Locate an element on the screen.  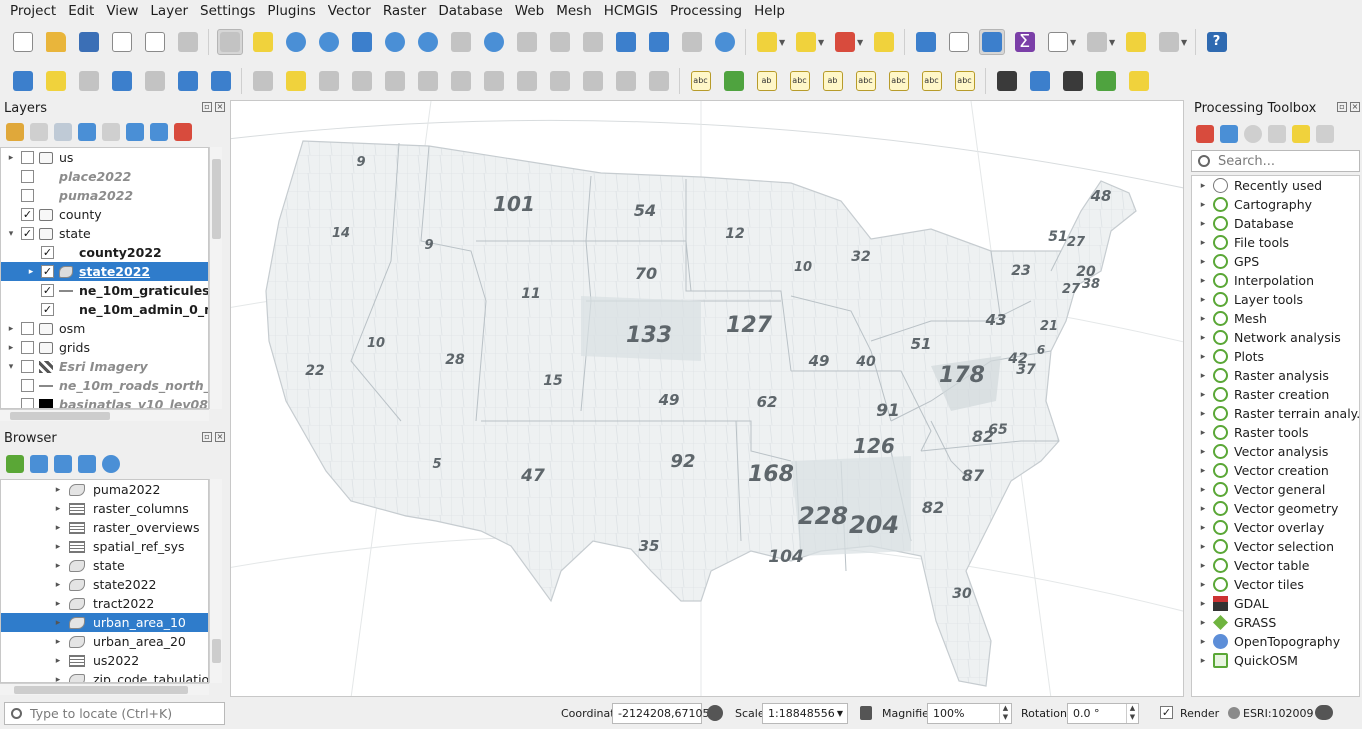
processing-group-item: ▸ Plots is located at coordinates (1275, 356).